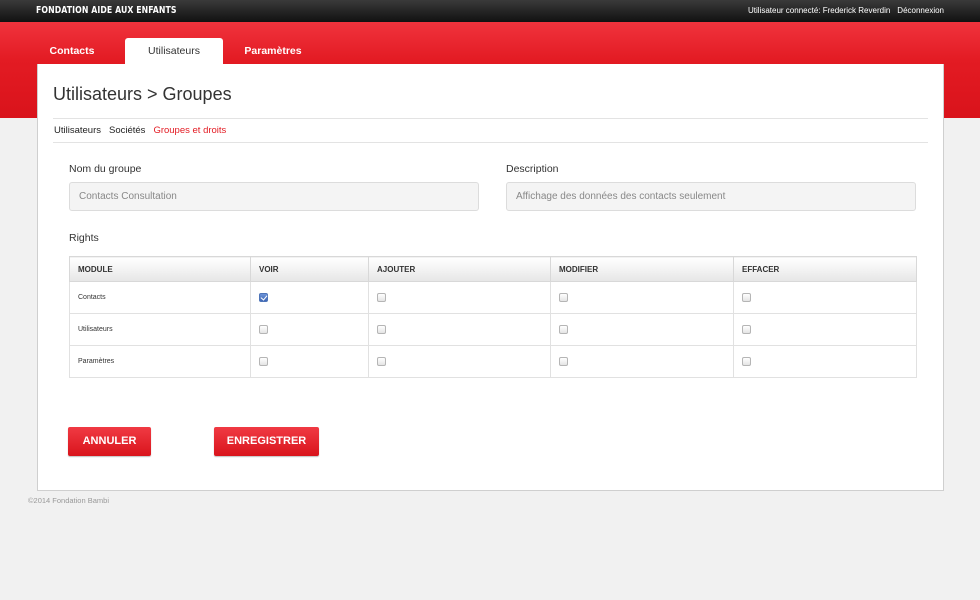 The image size is (980, 600). What do you see at coordinates (711, 196) in the screenshot?
I see `description-input` at bounding box center [711, 196].